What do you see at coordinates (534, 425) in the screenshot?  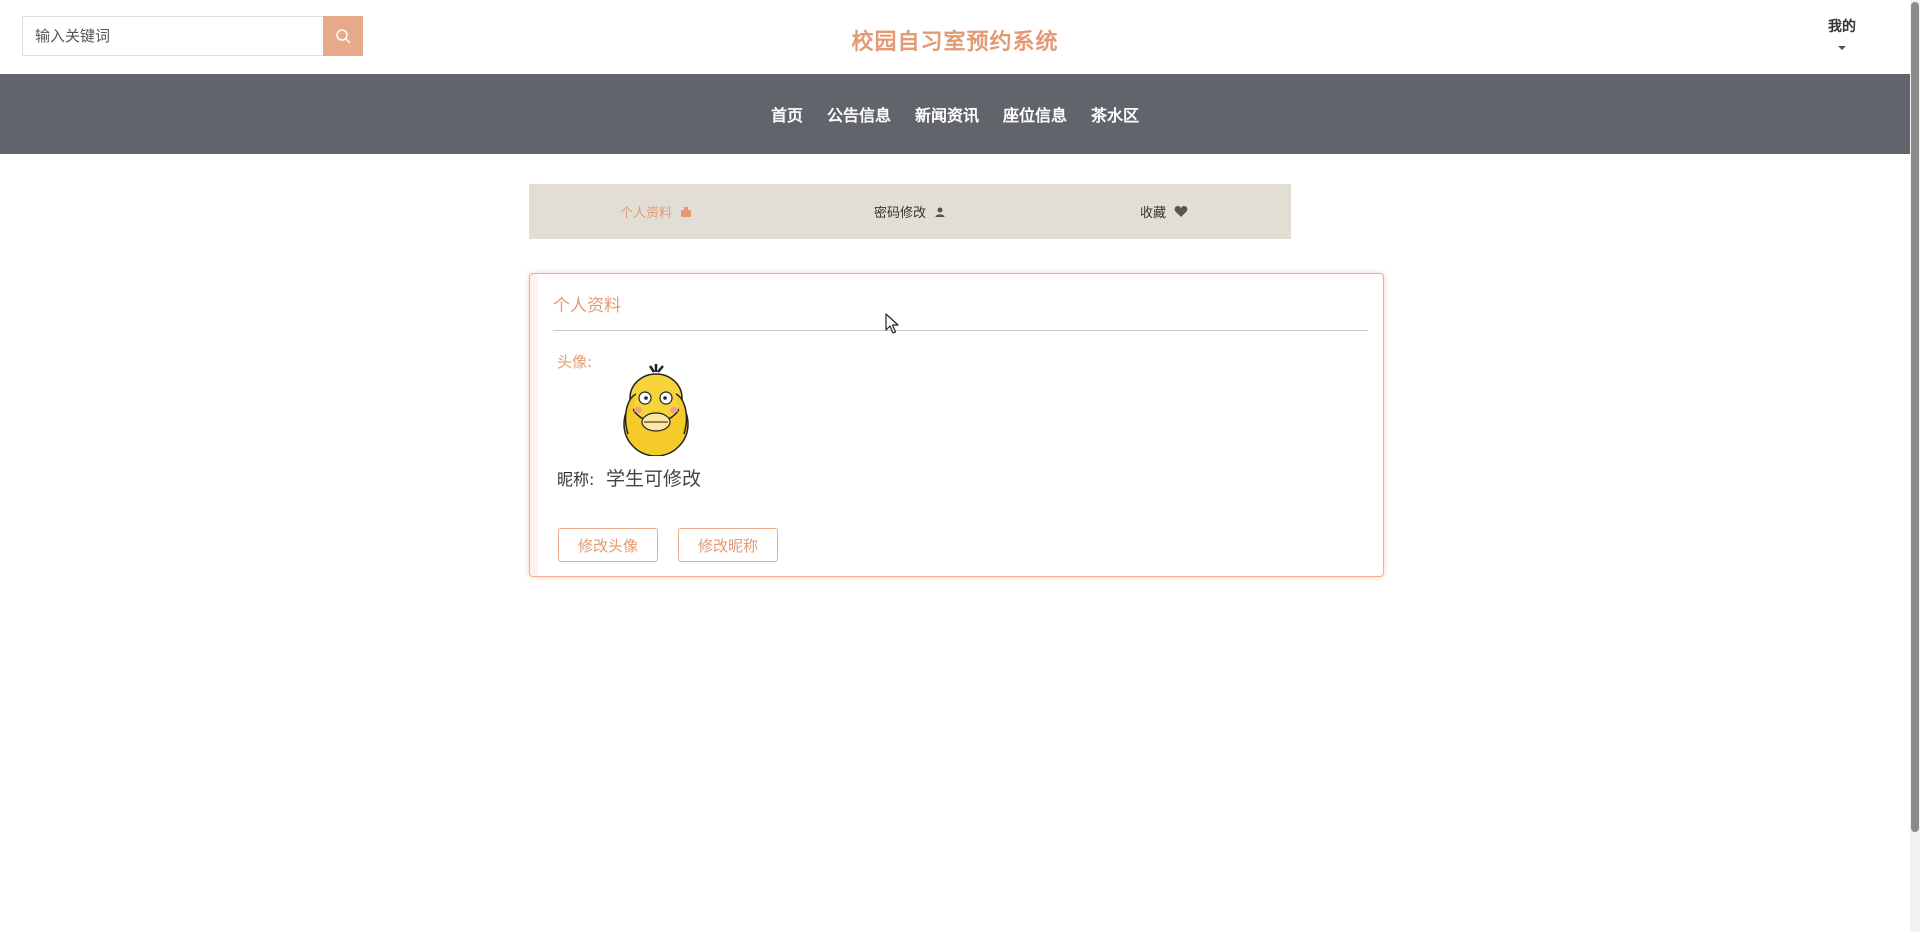 I see `panel-accent-strip` at bounding box center [534, 425].